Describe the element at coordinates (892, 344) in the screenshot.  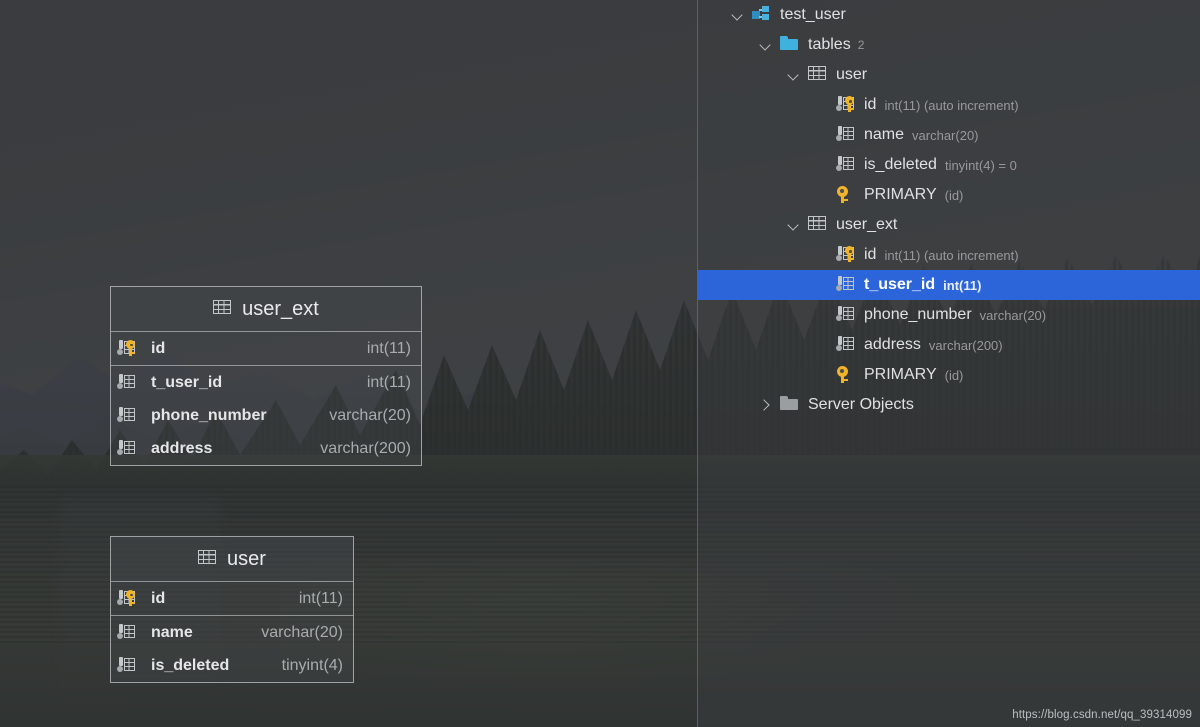
I see `tree-row-label: address` at that location.